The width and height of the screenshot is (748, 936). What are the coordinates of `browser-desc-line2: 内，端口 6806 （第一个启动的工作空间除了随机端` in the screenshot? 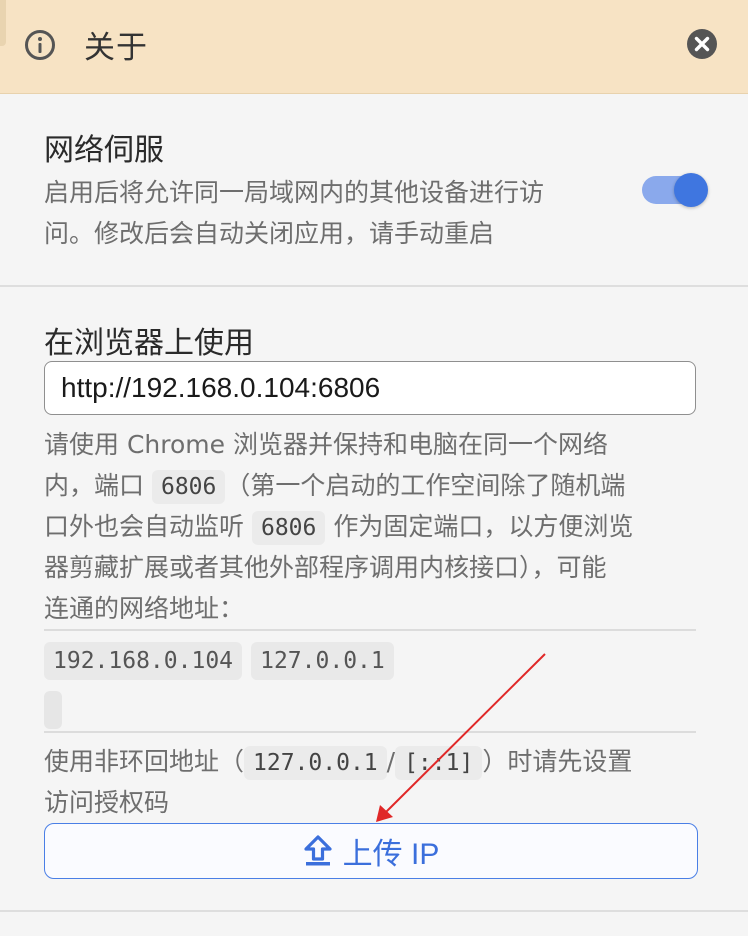 It's located at (334, 485).